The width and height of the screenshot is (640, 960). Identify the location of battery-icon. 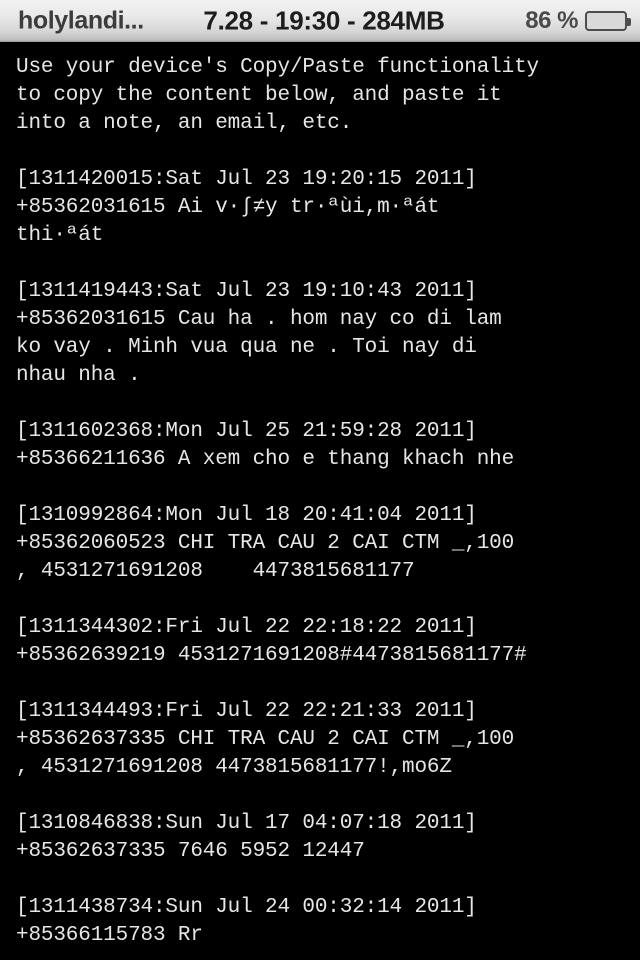
(608, 21).